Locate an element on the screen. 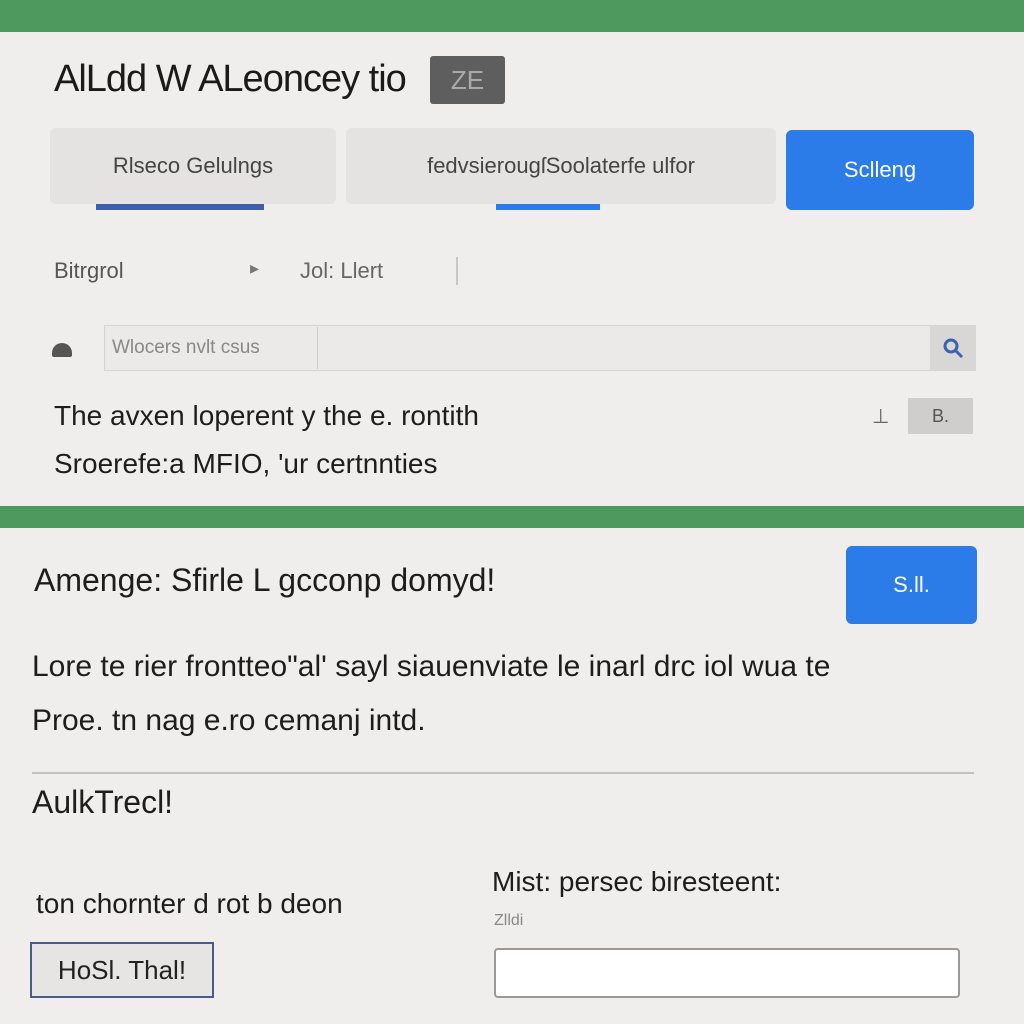 The height and width of the screenshot is (1024, 1024). tab-general: Rlseco Gelulngs is located at coordinates (193, 166).